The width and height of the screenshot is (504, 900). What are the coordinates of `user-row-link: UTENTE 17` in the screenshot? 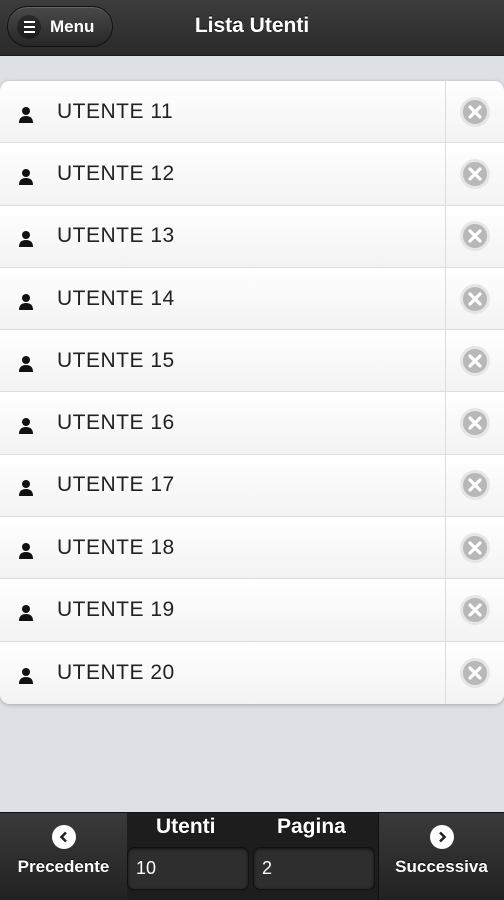 It's located at (223, 485).